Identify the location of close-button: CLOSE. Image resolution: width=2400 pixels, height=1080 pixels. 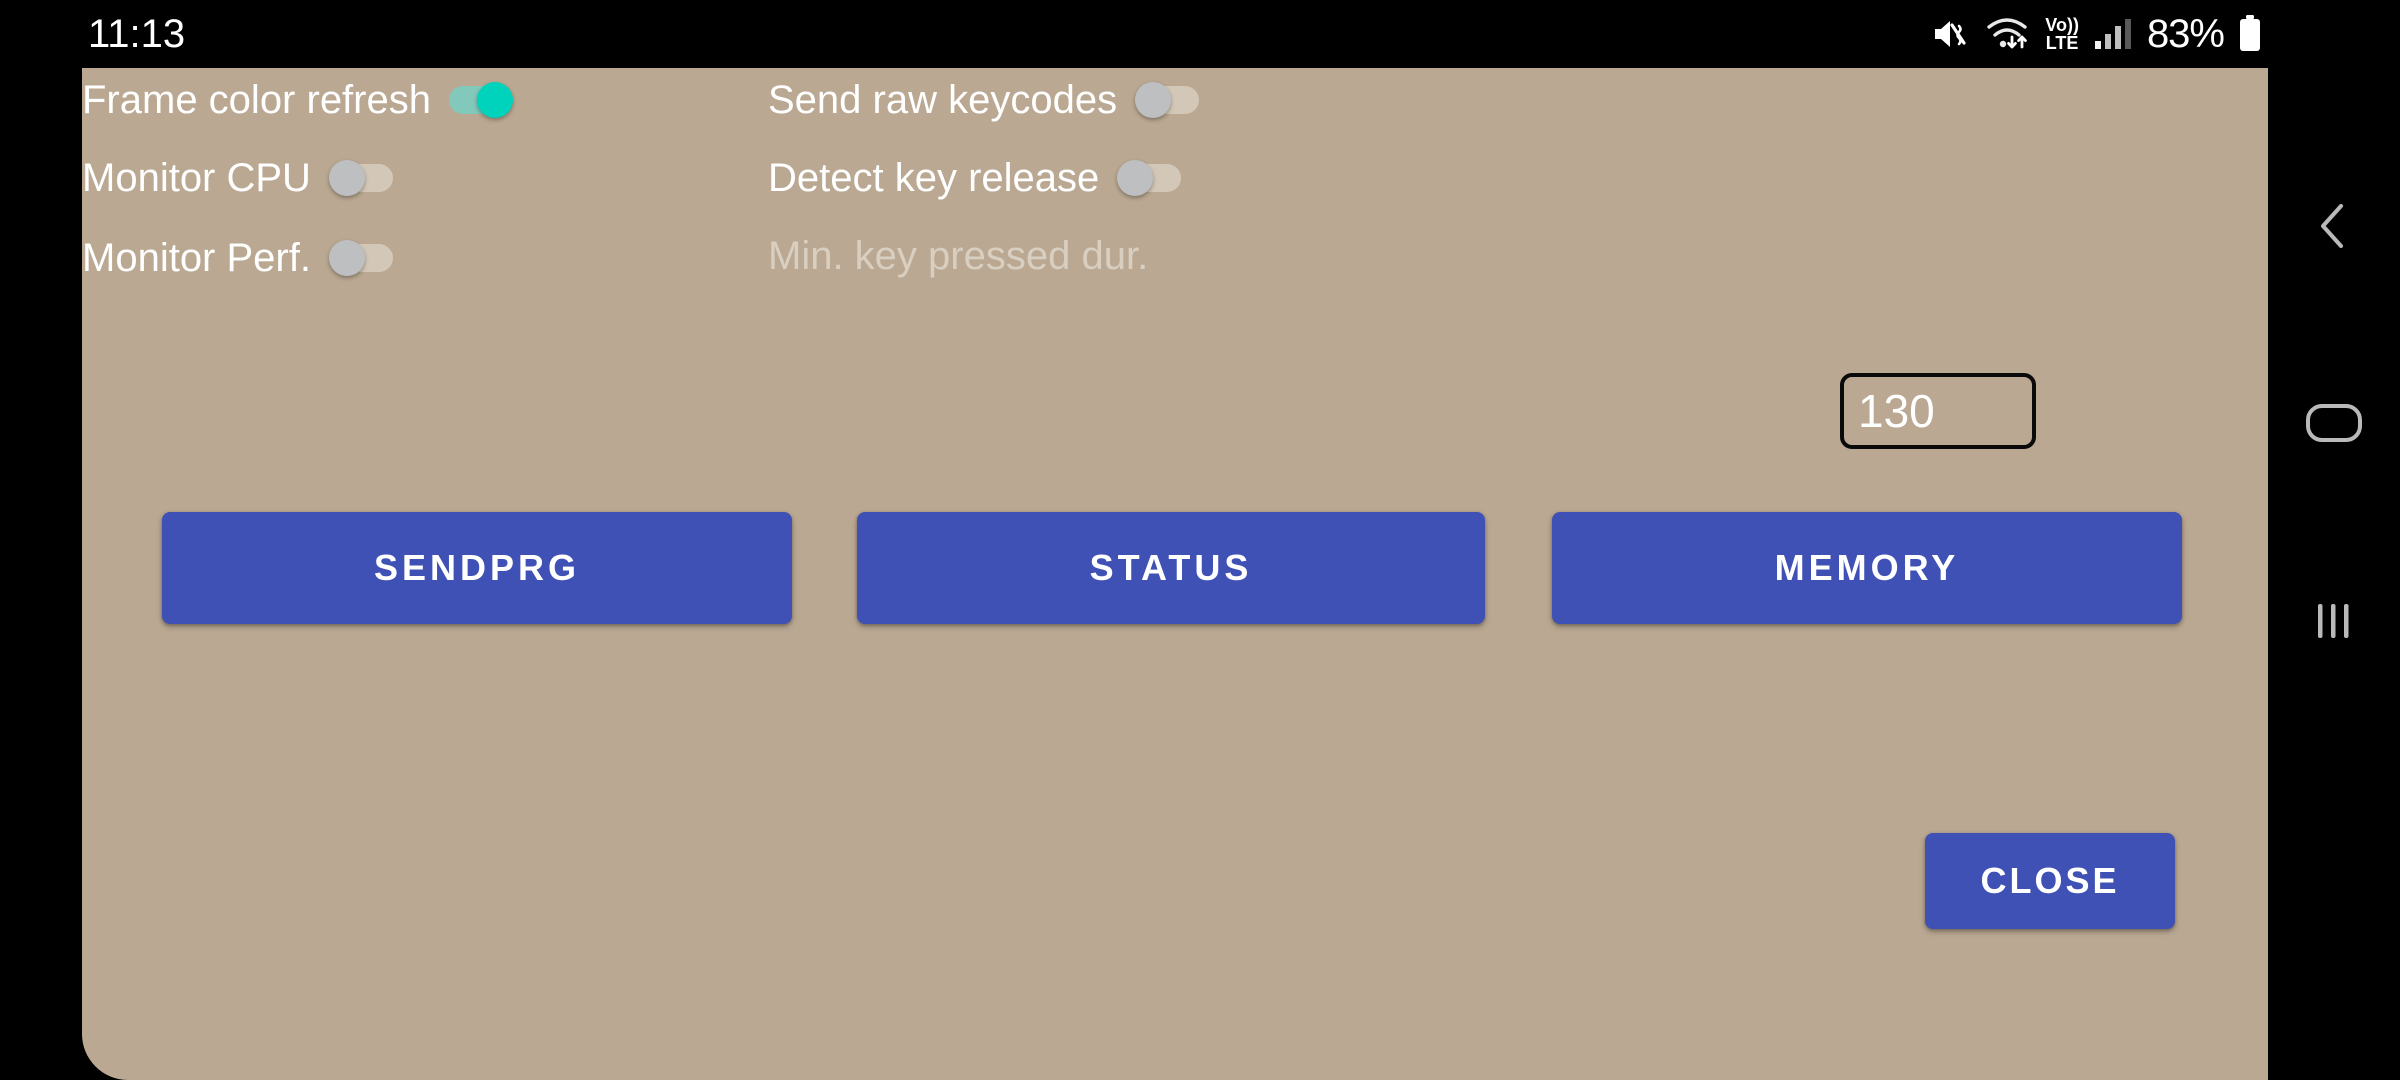
(2050, 881).